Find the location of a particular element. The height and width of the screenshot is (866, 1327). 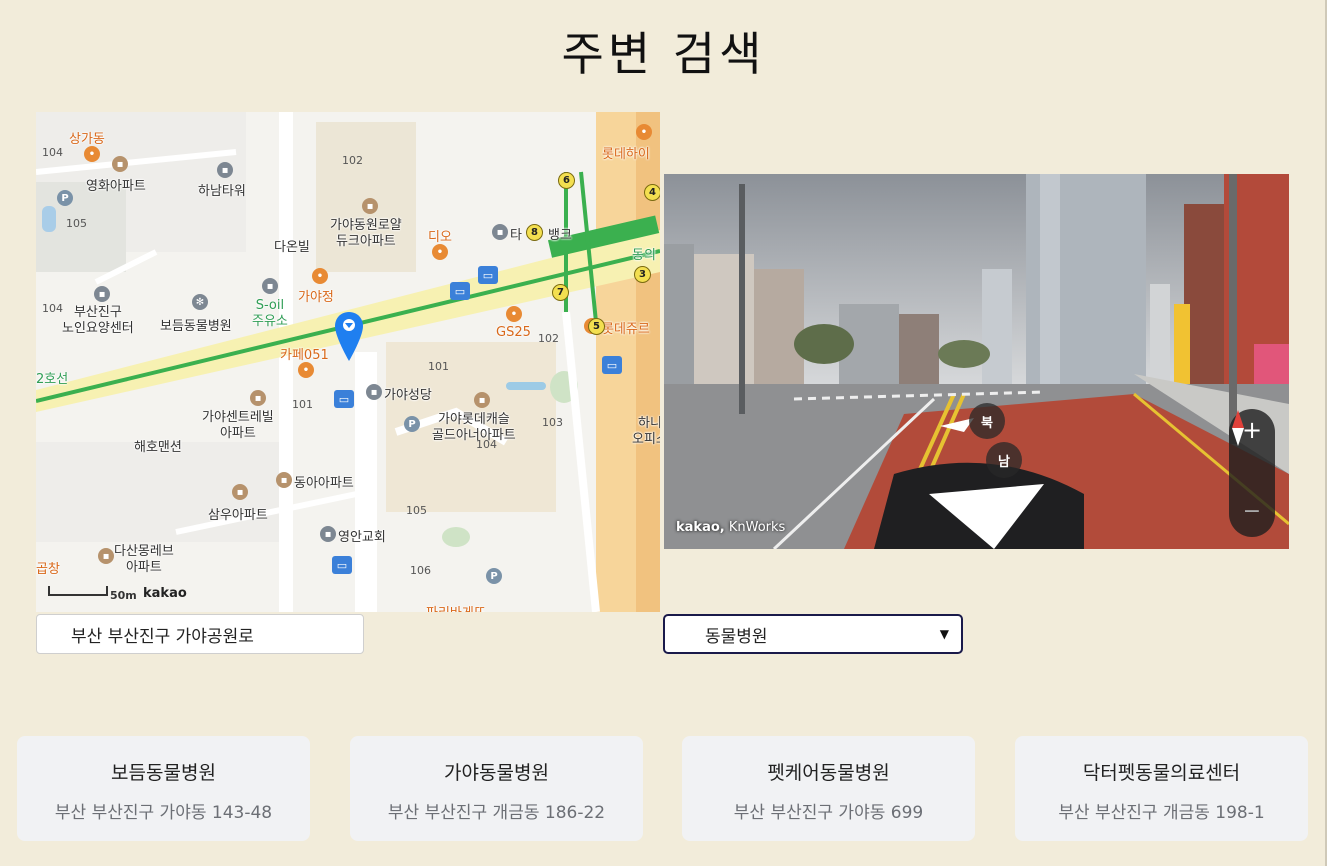

map-label: 부산진구 노인요양센터 is located at coordinates (98, 320).